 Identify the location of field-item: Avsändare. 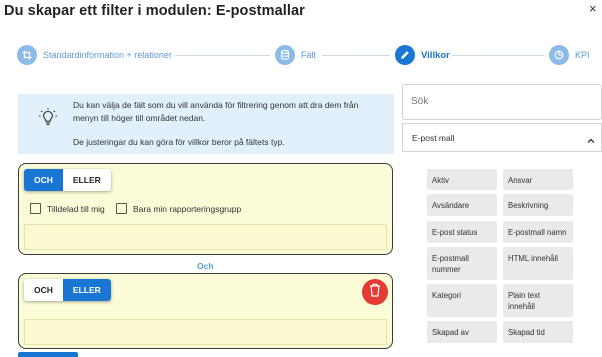
(462, 205).